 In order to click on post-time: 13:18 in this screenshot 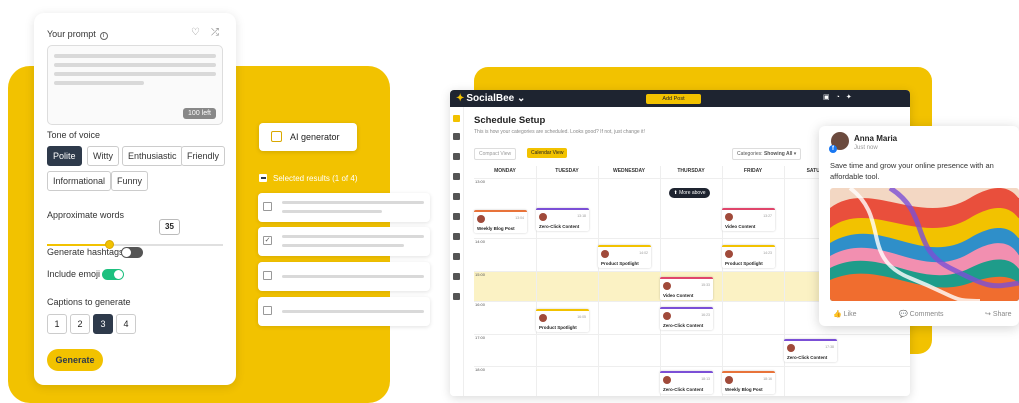, I will do `click(581, 216)`.